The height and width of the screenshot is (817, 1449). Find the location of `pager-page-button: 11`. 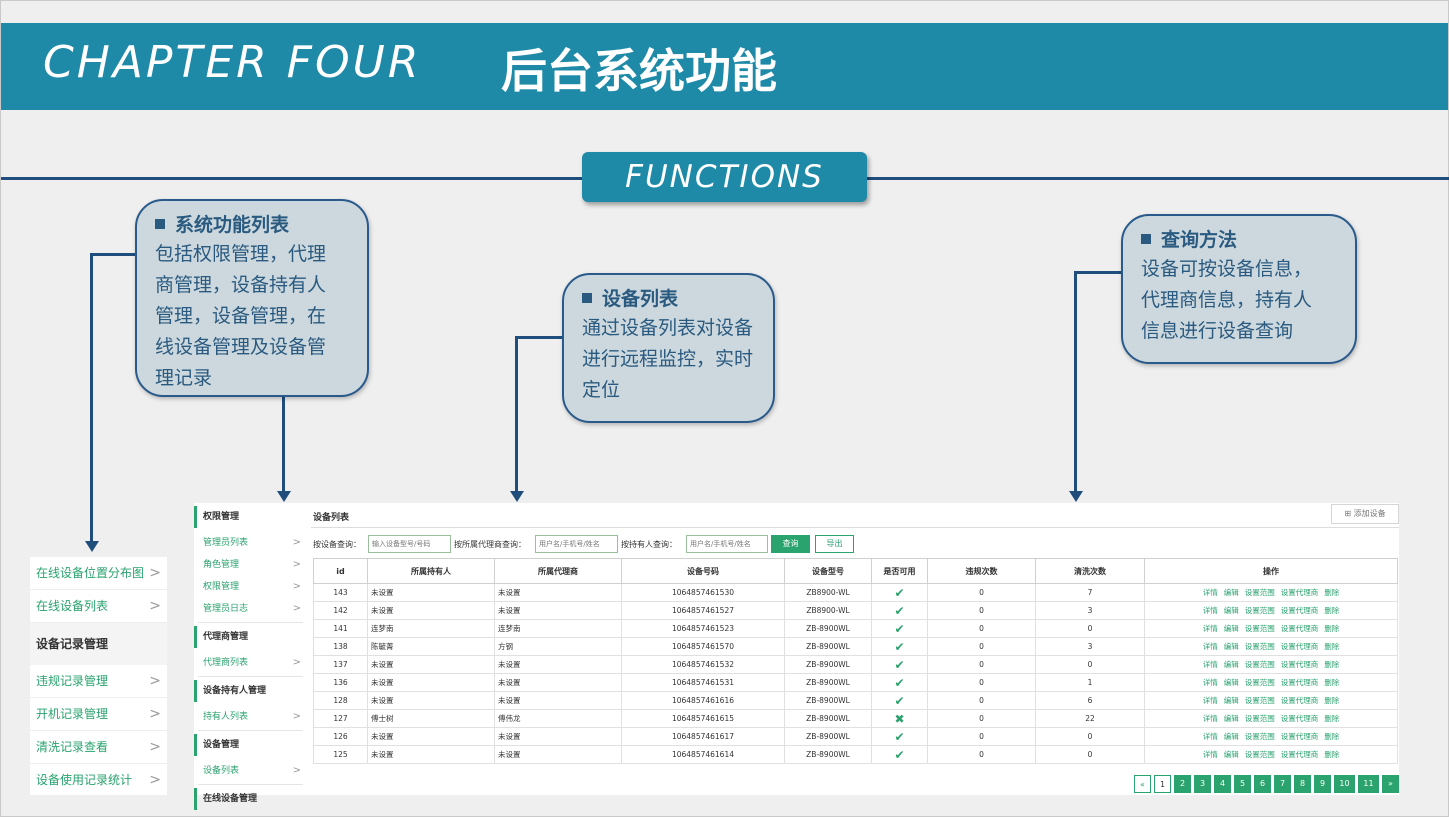

pager-page-button: 11 is located at coordinates (1368, 784).